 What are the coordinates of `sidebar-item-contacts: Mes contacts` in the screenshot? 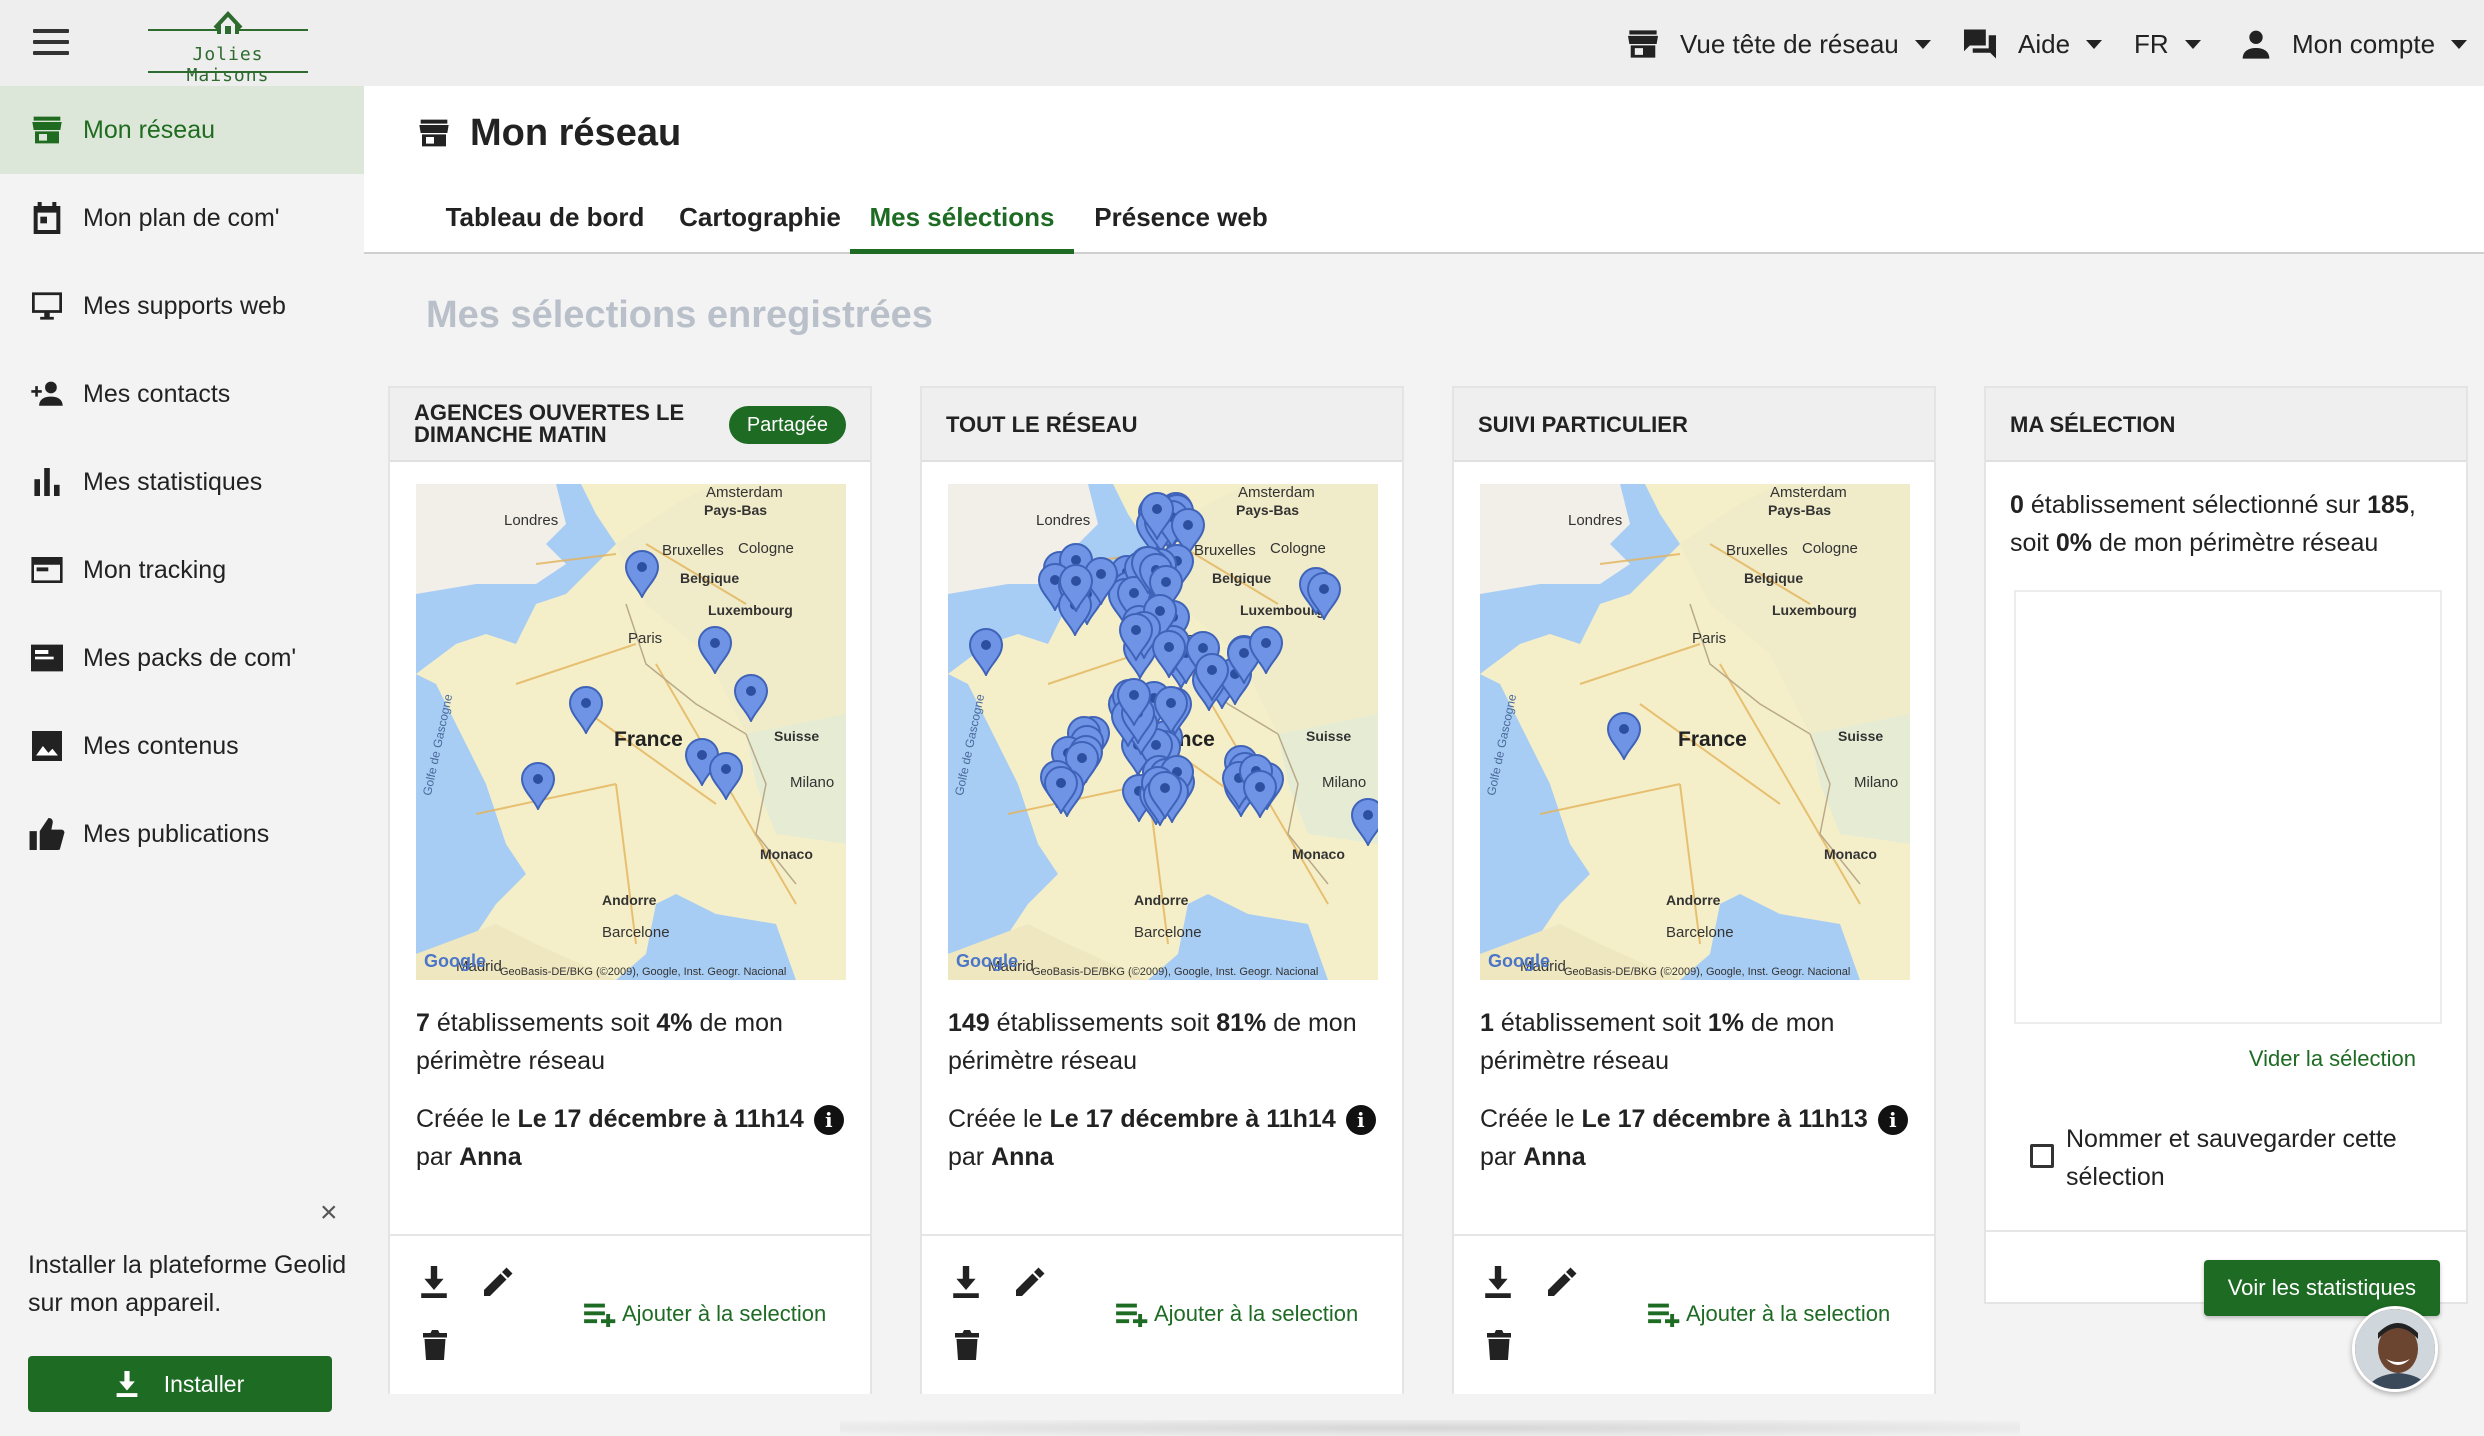 It's located at (182, 394).